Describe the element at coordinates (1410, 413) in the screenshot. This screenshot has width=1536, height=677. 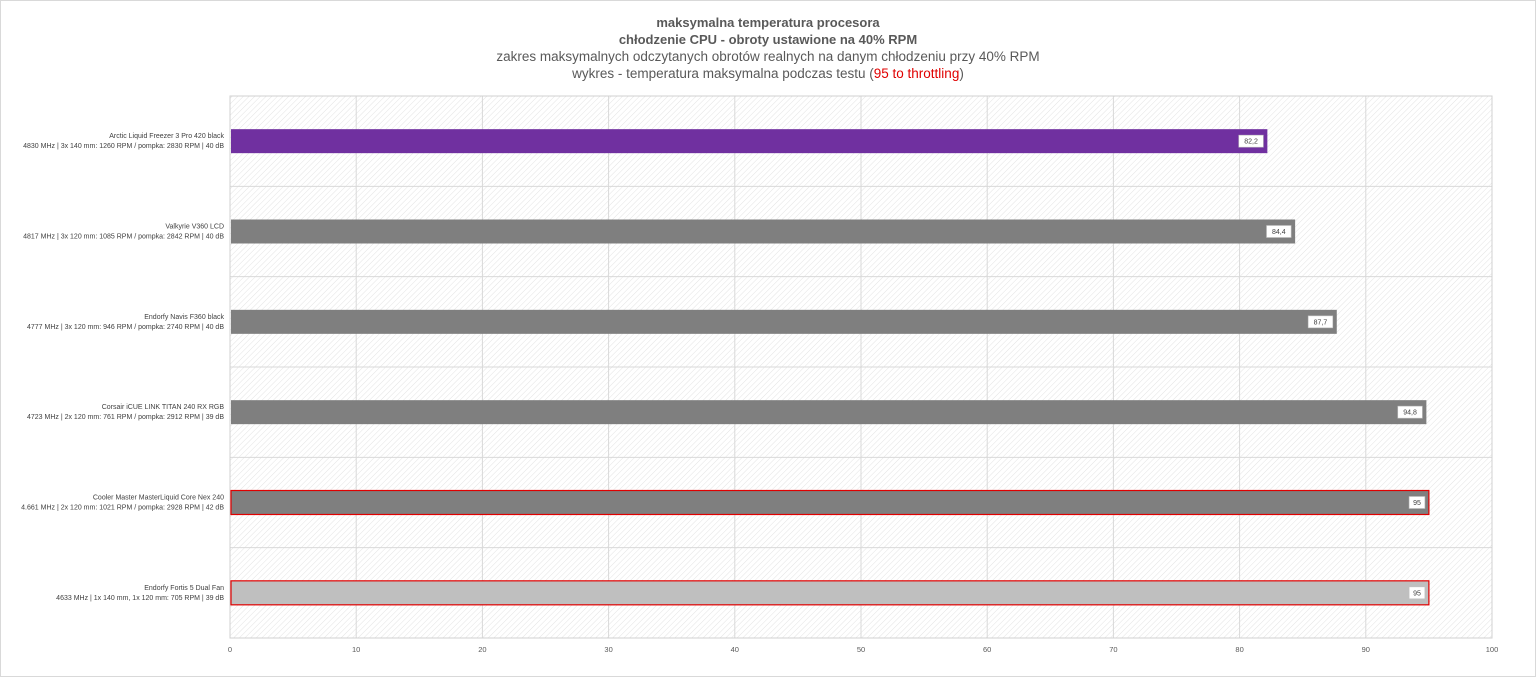
I see `data-label: 94,8` at that location.